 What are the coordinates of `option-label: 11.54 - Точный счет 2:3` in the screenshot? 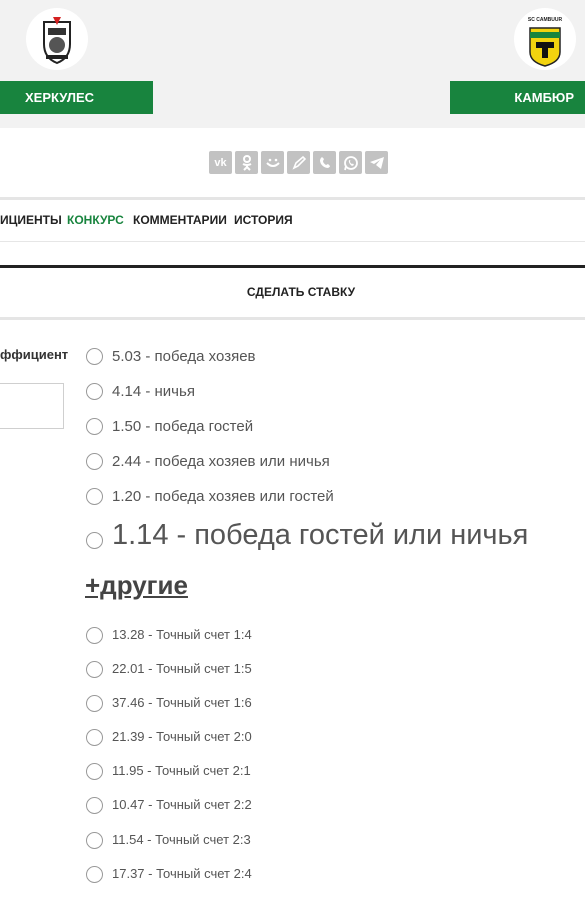 It's located at (181, 839).